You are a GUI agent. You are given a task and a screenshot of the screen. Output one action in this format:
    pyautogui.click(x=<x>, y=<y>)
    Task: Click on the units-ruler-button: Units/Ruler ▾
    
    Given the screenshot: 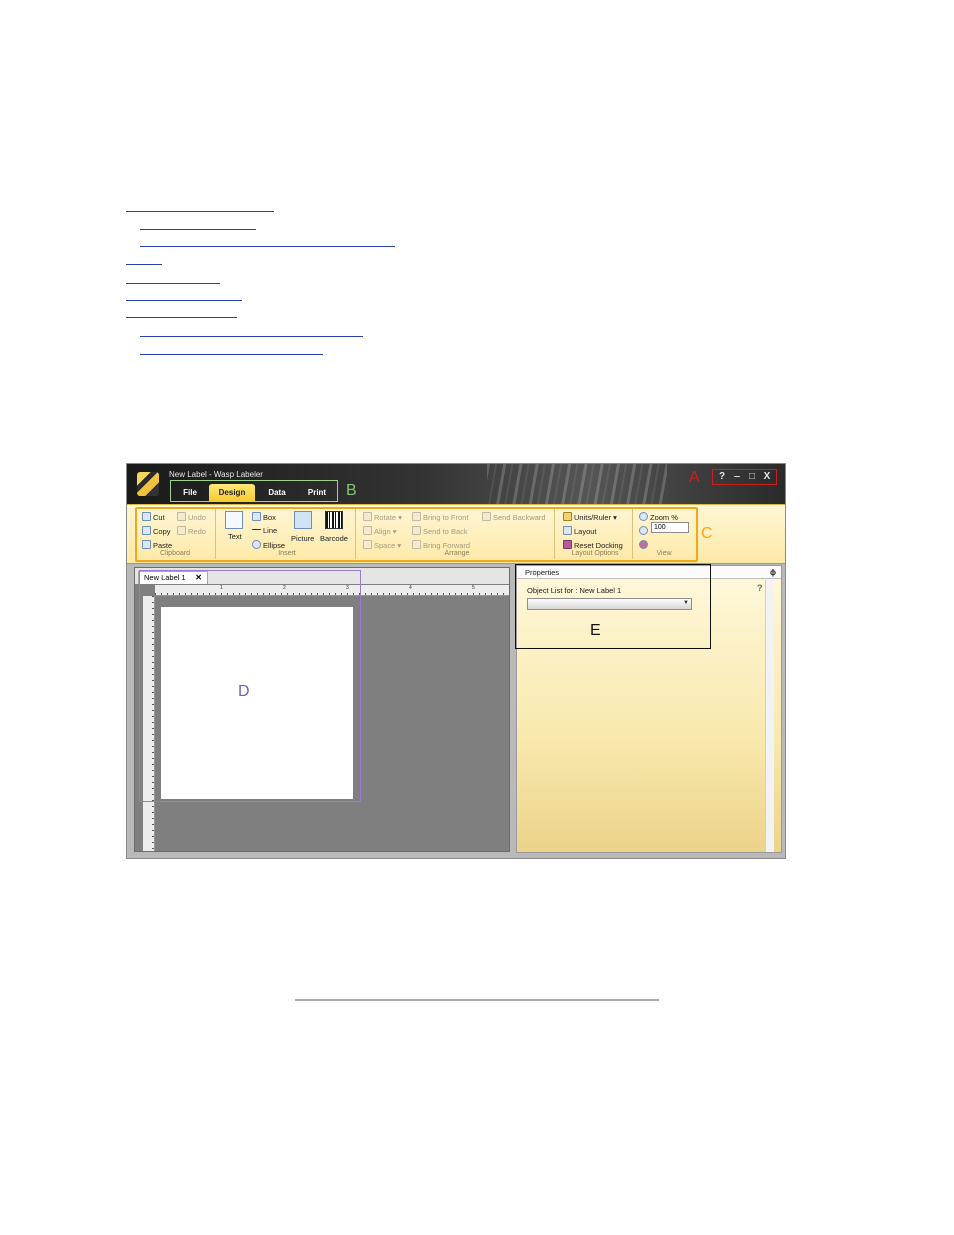 What is the action you would take?
    pyautogui.click(x=590, y=517)
    